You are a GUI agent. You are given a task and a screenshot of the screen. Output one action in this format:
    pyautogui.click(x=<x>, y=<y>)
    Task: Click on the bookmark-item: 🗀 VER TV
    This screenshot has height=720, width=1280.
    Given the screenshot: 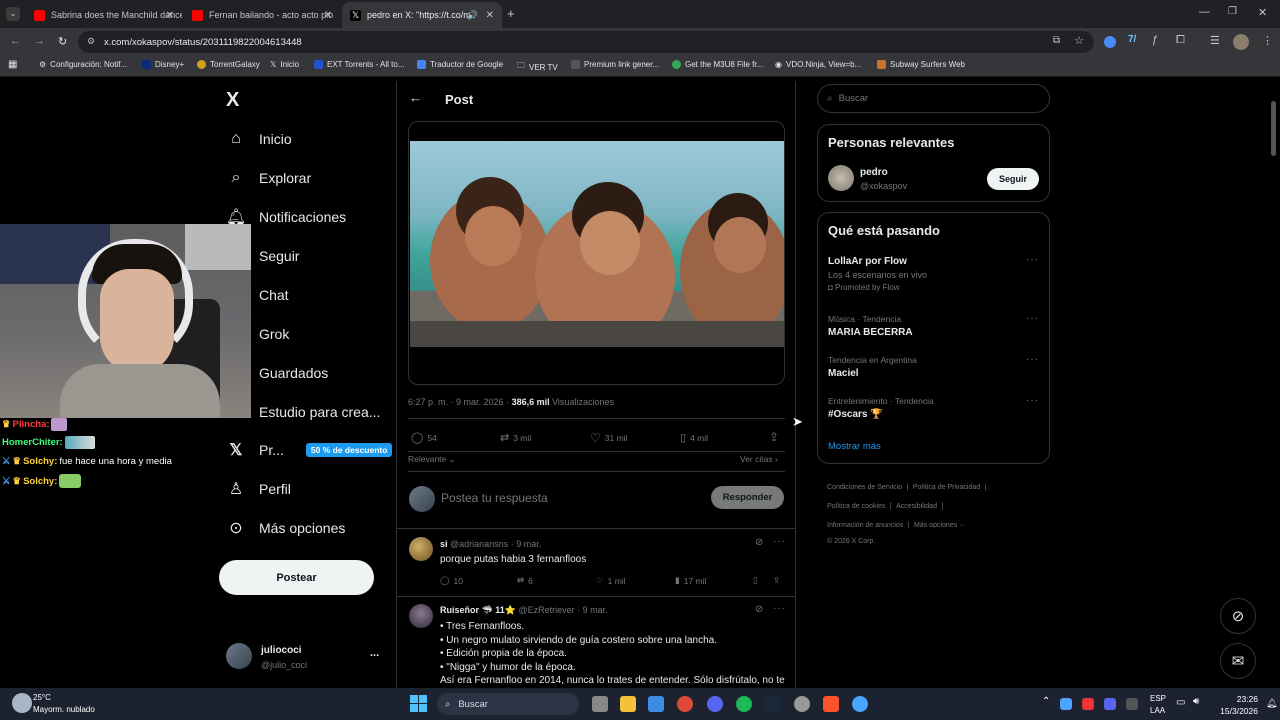 What is the action you would take?
    pyautogui.click(x=537, y=67)
    